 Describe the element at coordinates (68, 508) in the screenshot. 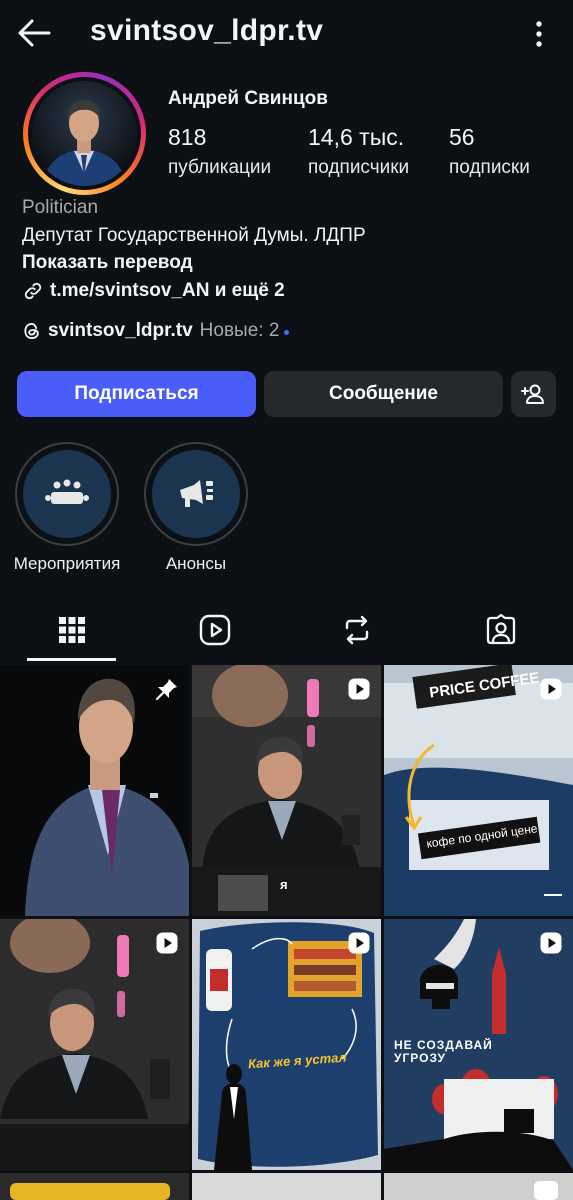

I see `highlight-meropriyatiya: Мероприятия` at that location.